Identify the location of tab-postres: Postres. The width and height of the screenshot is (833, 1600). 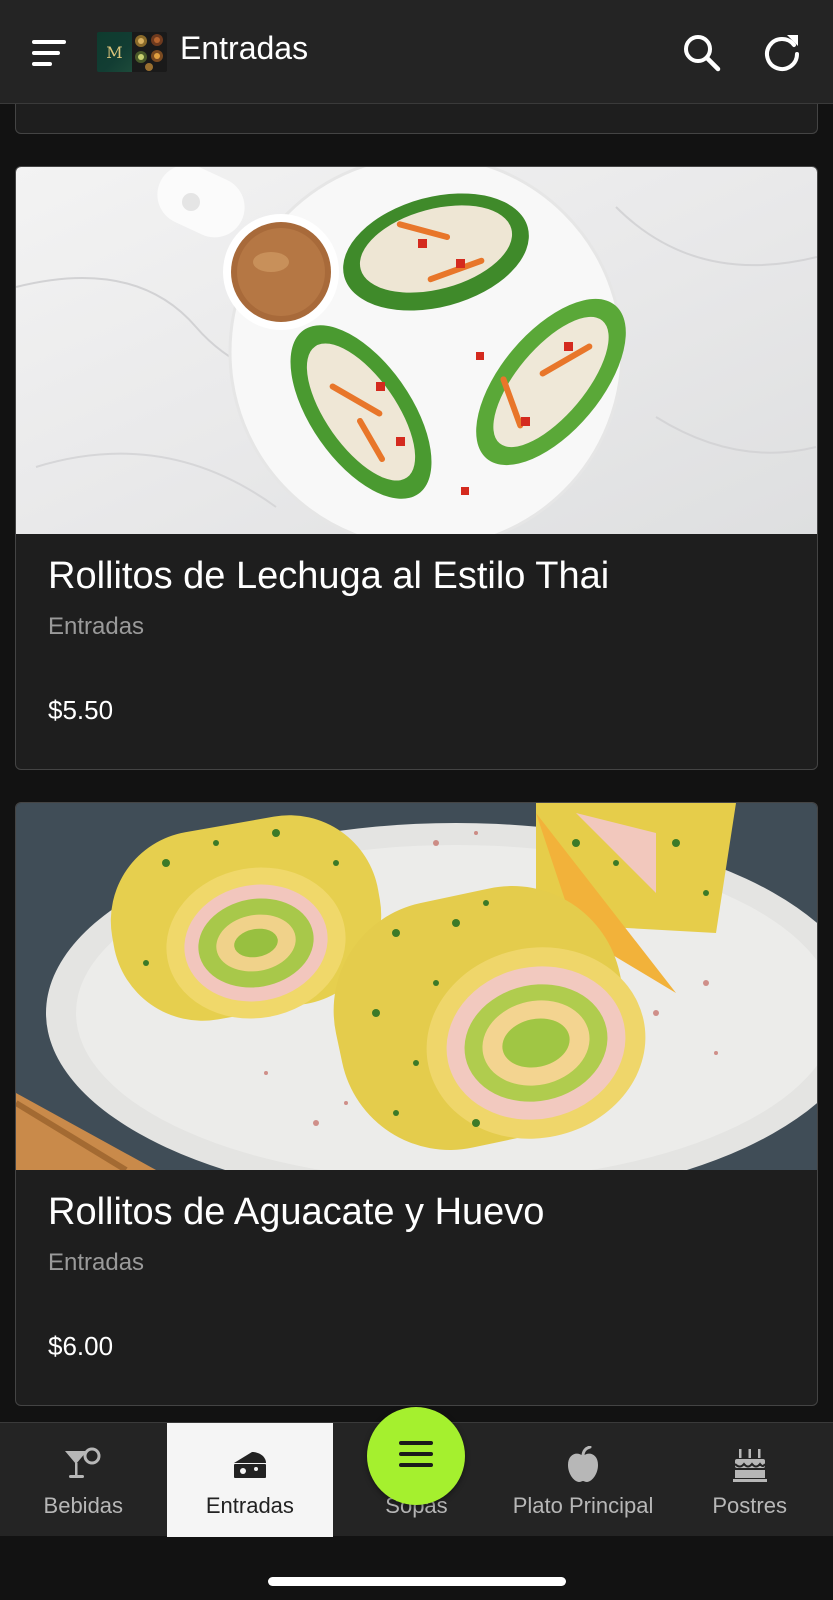
(749, 1480).